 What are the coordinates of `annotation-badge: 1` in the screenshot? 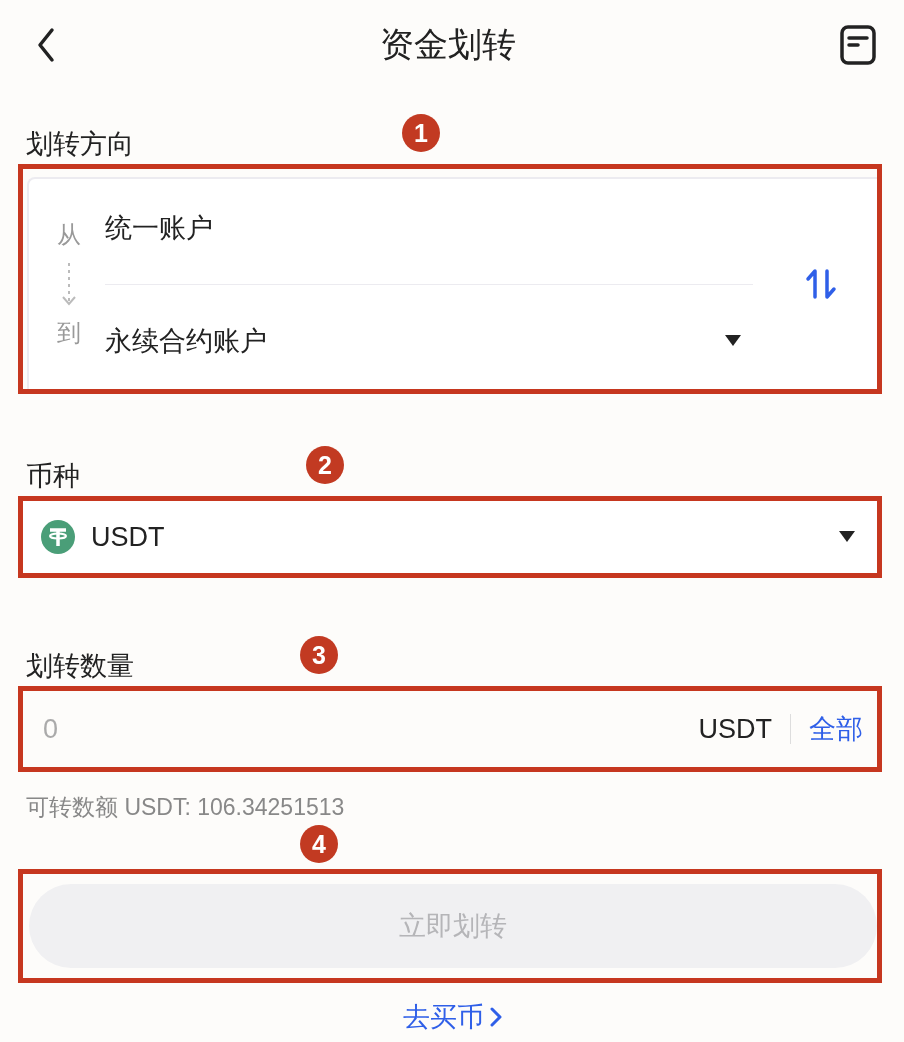 It's located at (421, 133).